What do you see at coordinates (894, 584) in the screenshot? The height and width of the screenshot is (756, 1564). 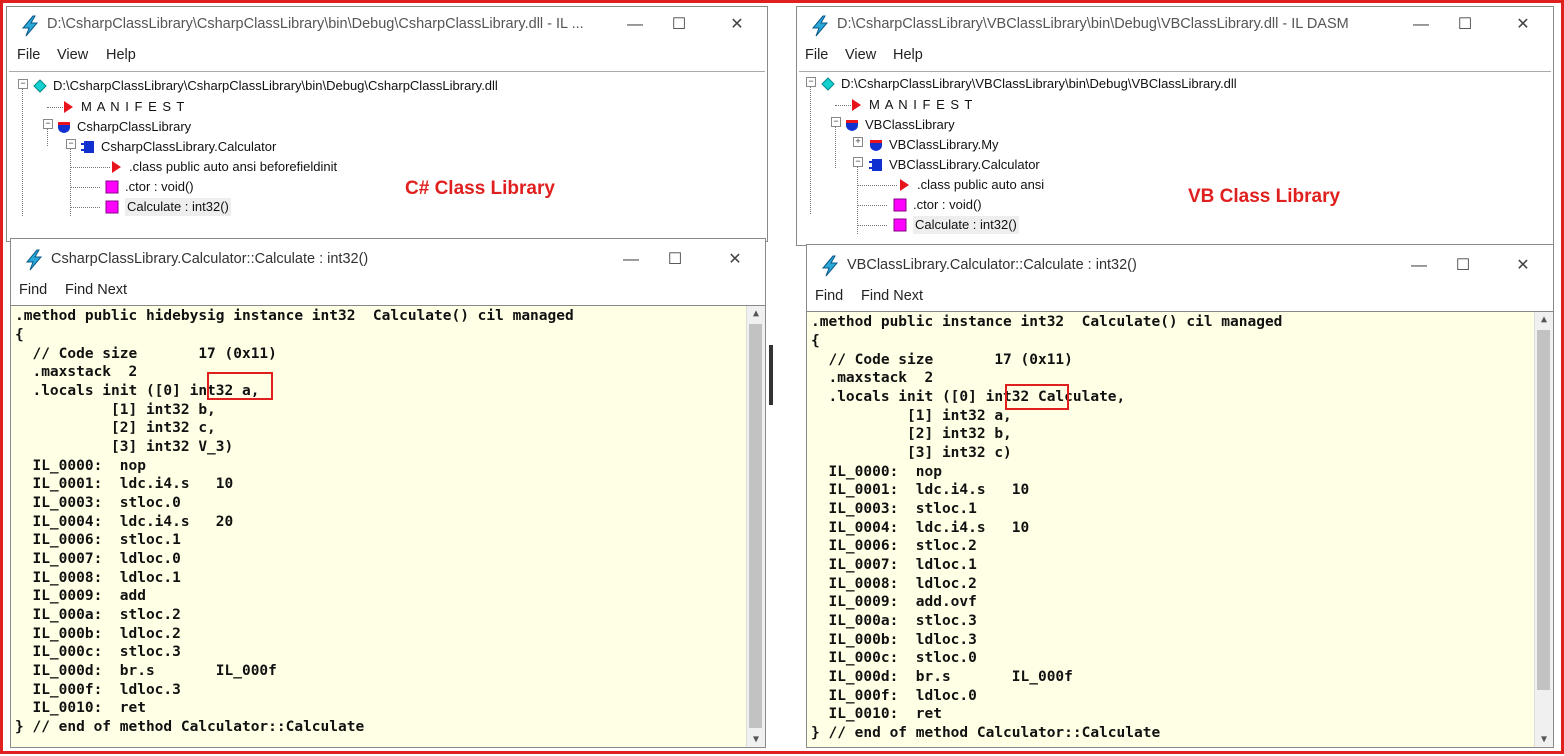 I see `code-line: IL_0008: ldloc.2` at bounding box center [894, 584].